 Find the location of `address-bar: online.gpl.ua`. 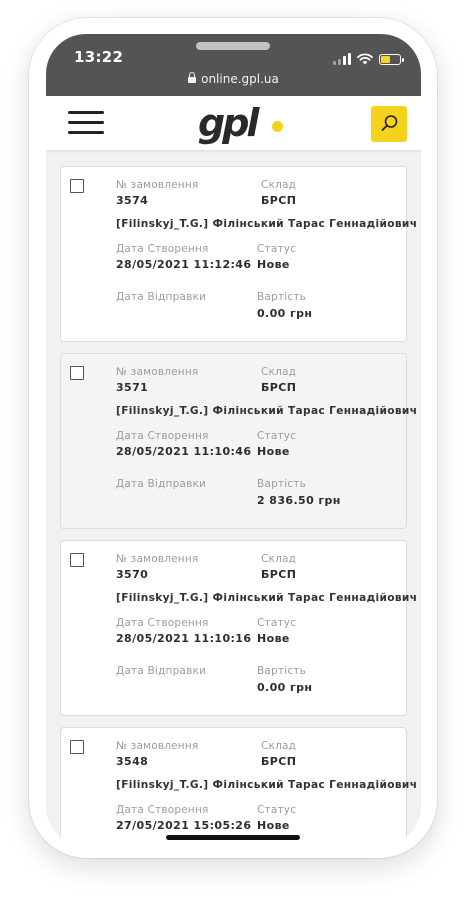

address-bar: online.gpl.ua is located at coordinates (233, 78).